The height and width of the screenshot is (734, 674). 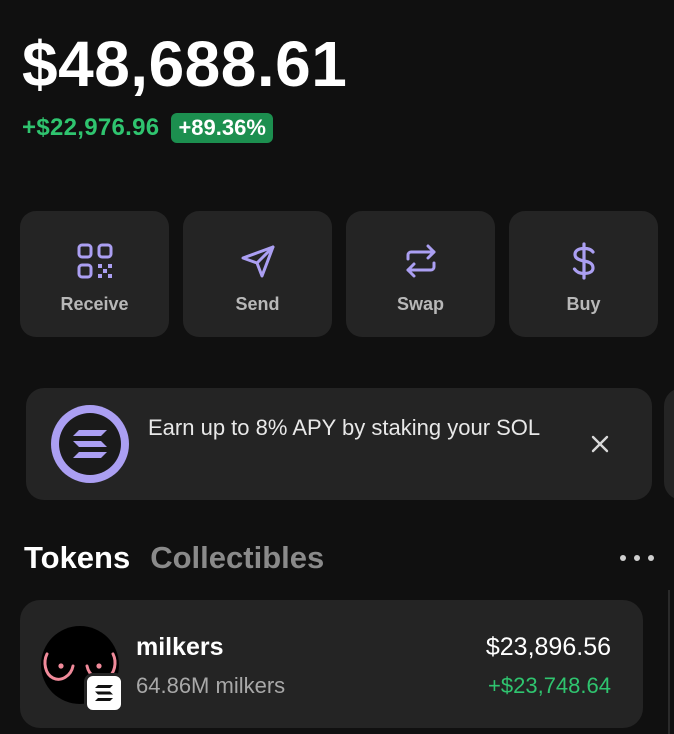 What do you see at coordinates (600, 444) in the screenshot?
I see `close-icon` at bounding box center [600, 444].